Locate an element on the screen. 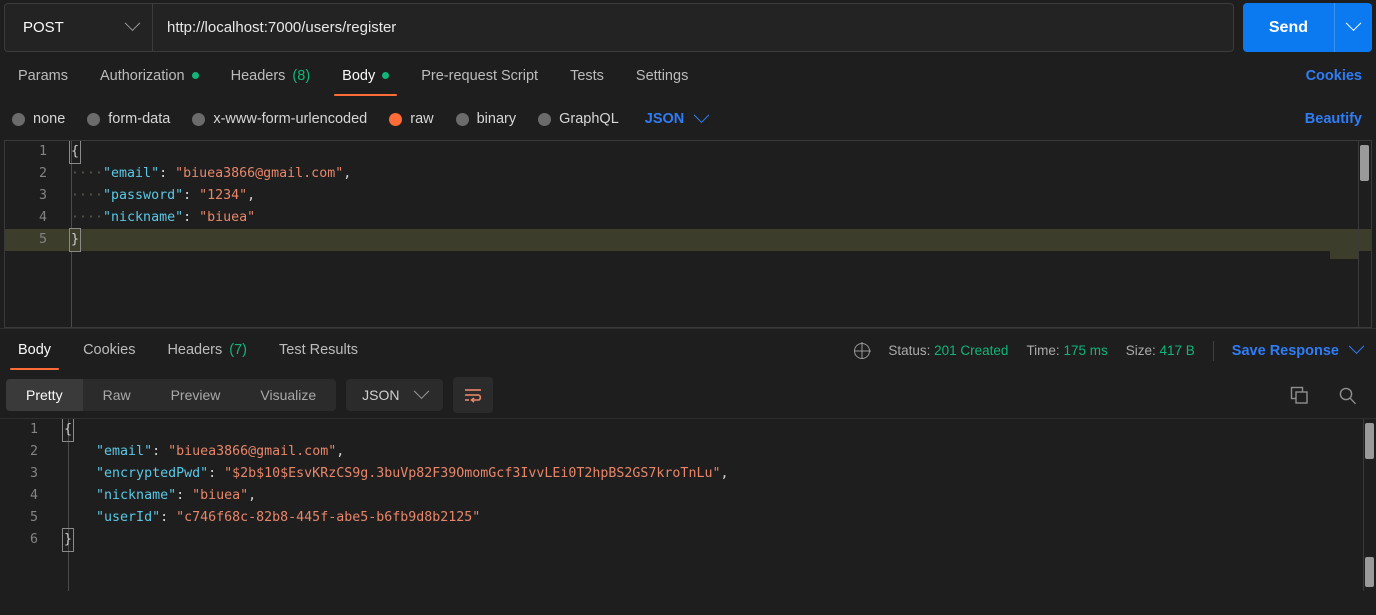  request-vertical-scrollbar is located at coordinates (1364, 163).